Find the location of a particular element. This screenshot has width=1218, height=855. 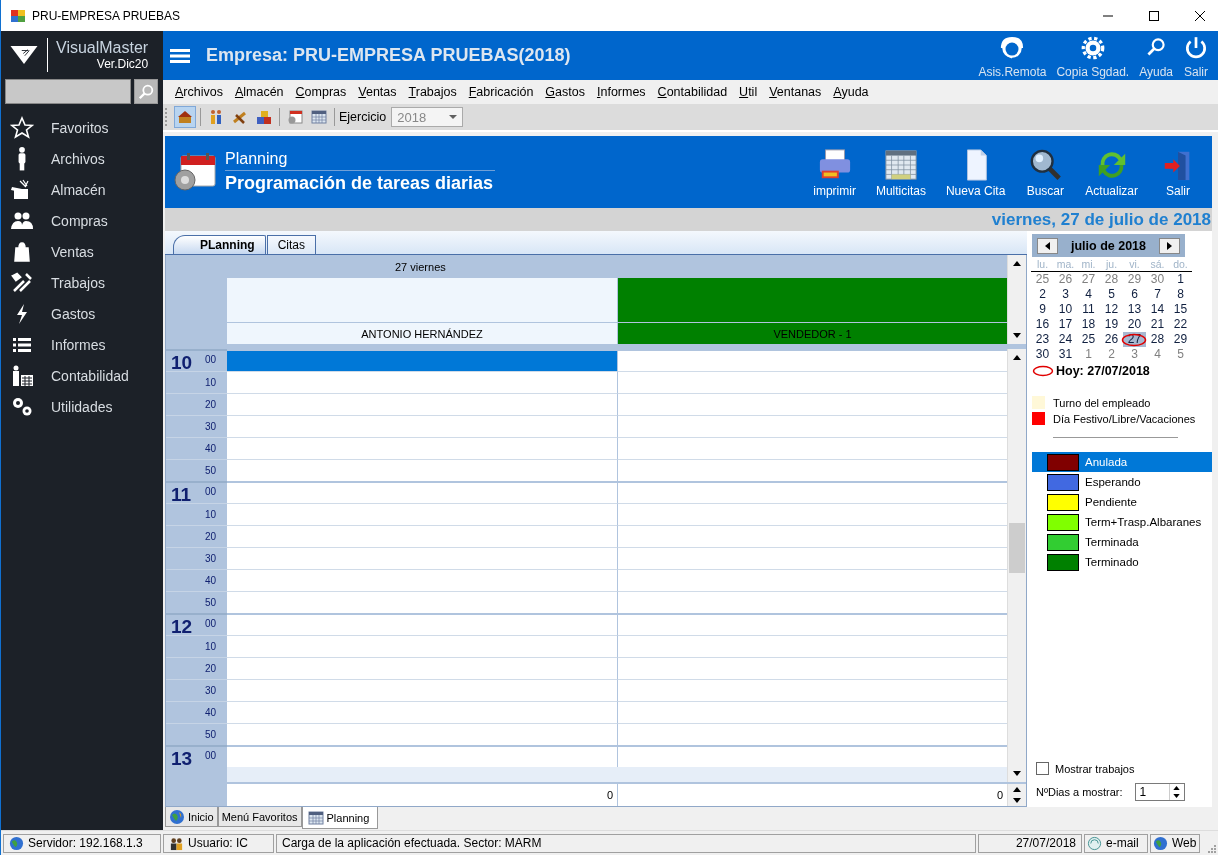

calendar-day: 31 is located at coordinates (1065, 354).